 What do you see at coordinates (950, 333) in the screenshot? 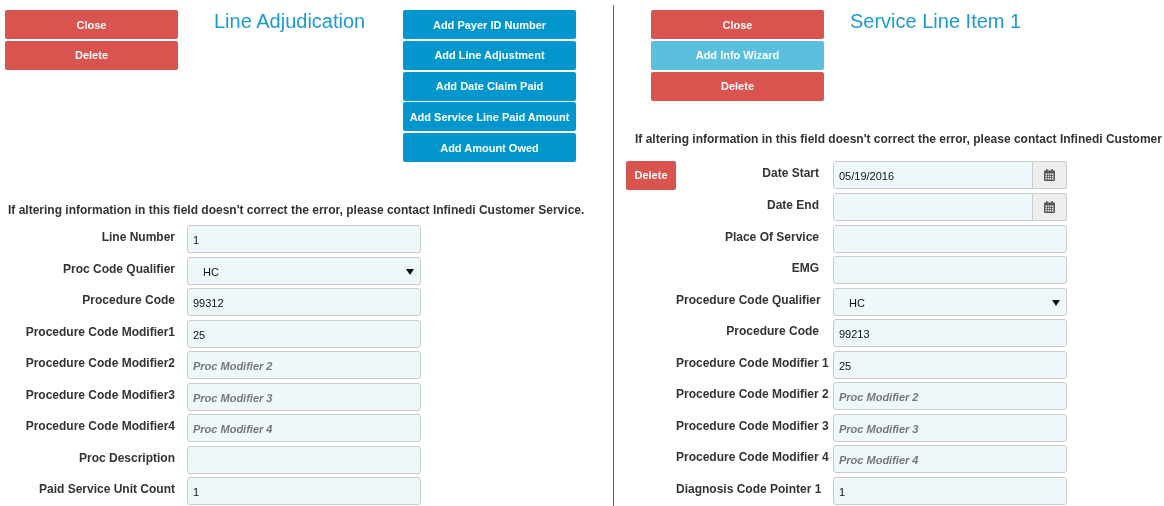
I see `input-field: 99213` at bounding box center [950, 333].